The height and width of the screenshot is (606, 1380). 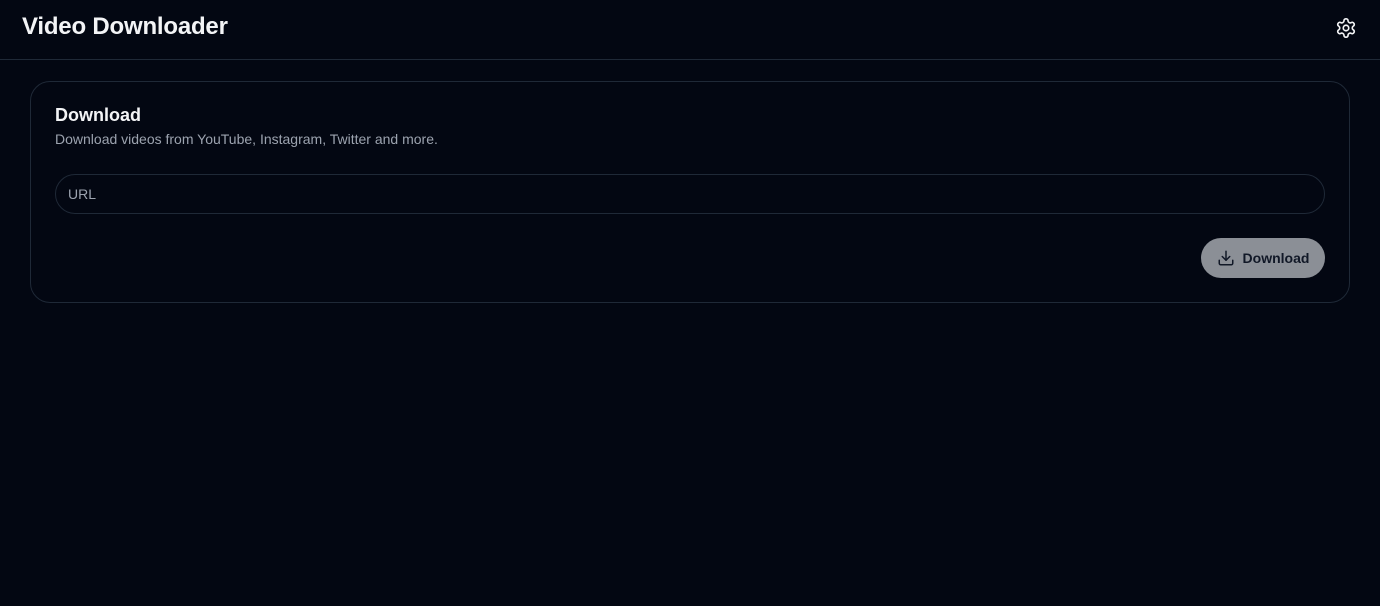 I want to click on app-title: Video Downloader, so click(x=125, y=26).